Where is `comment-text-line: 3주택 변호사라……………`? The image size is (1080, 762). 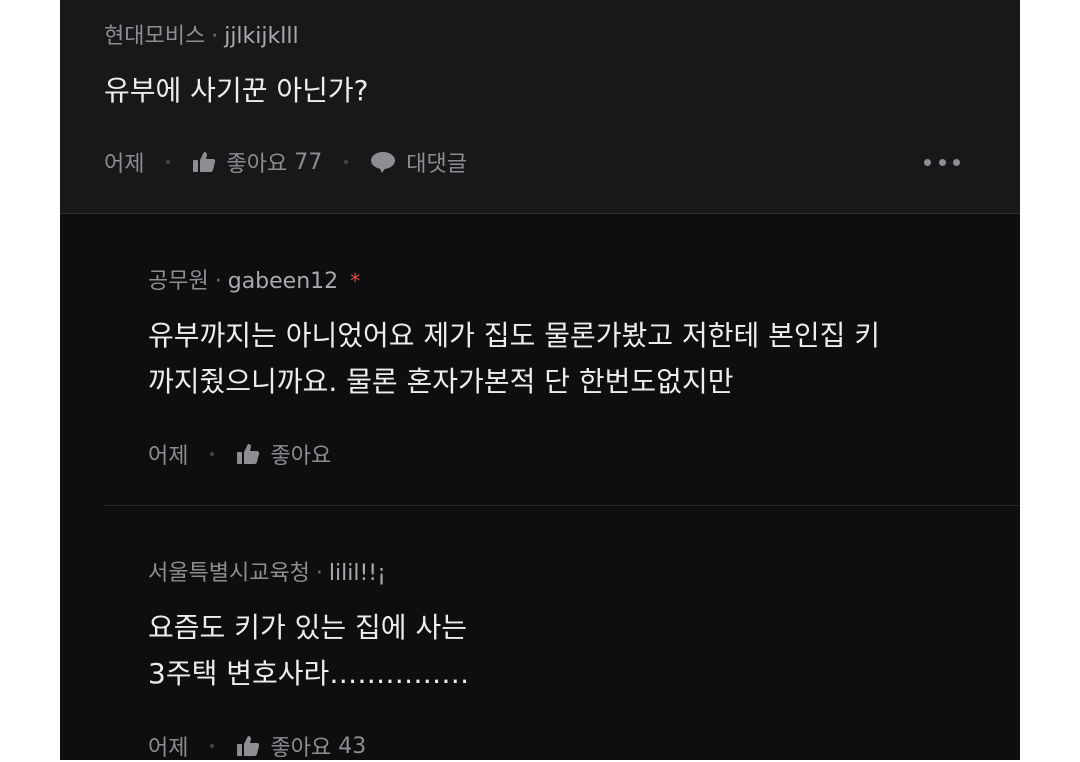 comment-text-line: 3주택 변호사라…………… is located at coordinates (309, 673).